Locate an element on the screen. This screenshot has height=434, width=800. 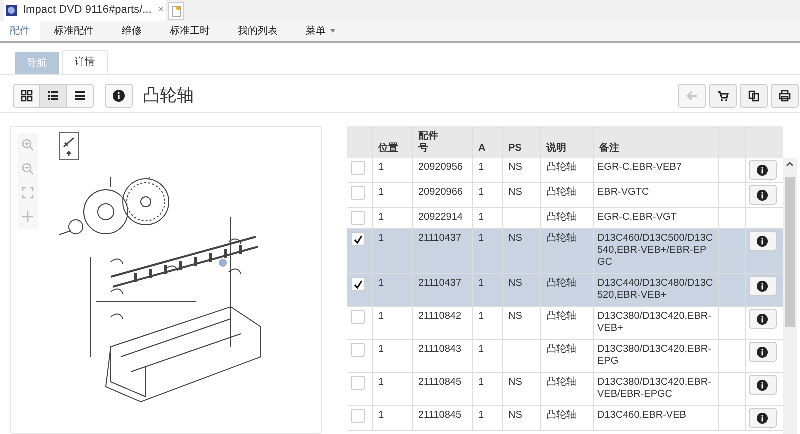
table-row: 1 21110845 1 NS 凸轮轴 D13C460,EBR-VEB is located at coordinates (565, 418).